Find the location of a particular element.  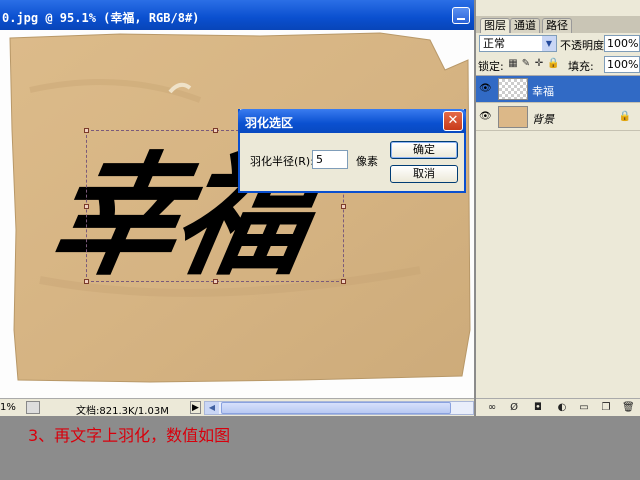

scrollbar-thumb is located at coordinates (336, 408).